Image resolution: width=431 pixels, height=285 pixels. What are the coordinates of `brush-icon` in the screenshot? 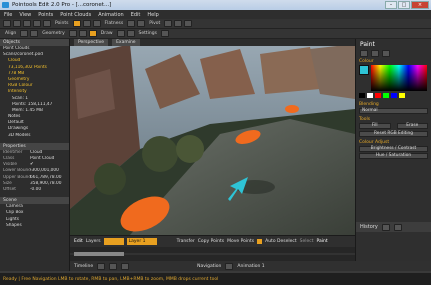 It's located at (96, 23).